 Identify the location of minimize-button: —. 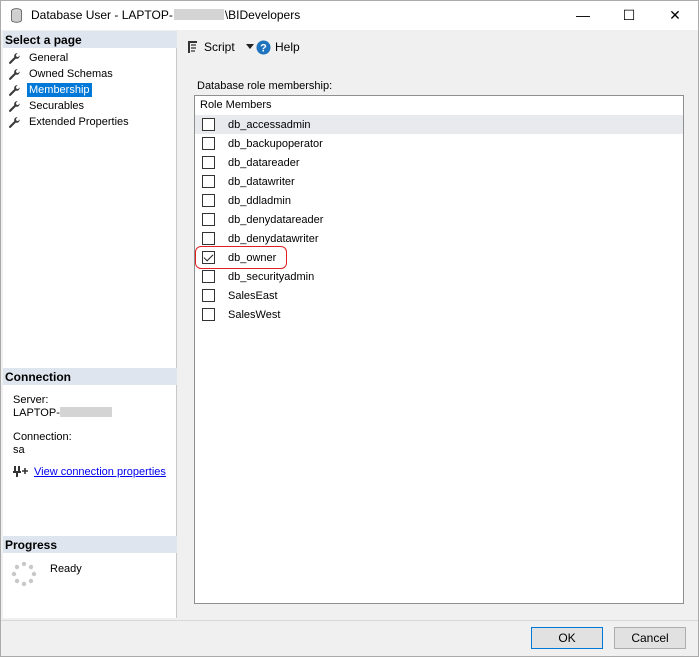
(583, 15).